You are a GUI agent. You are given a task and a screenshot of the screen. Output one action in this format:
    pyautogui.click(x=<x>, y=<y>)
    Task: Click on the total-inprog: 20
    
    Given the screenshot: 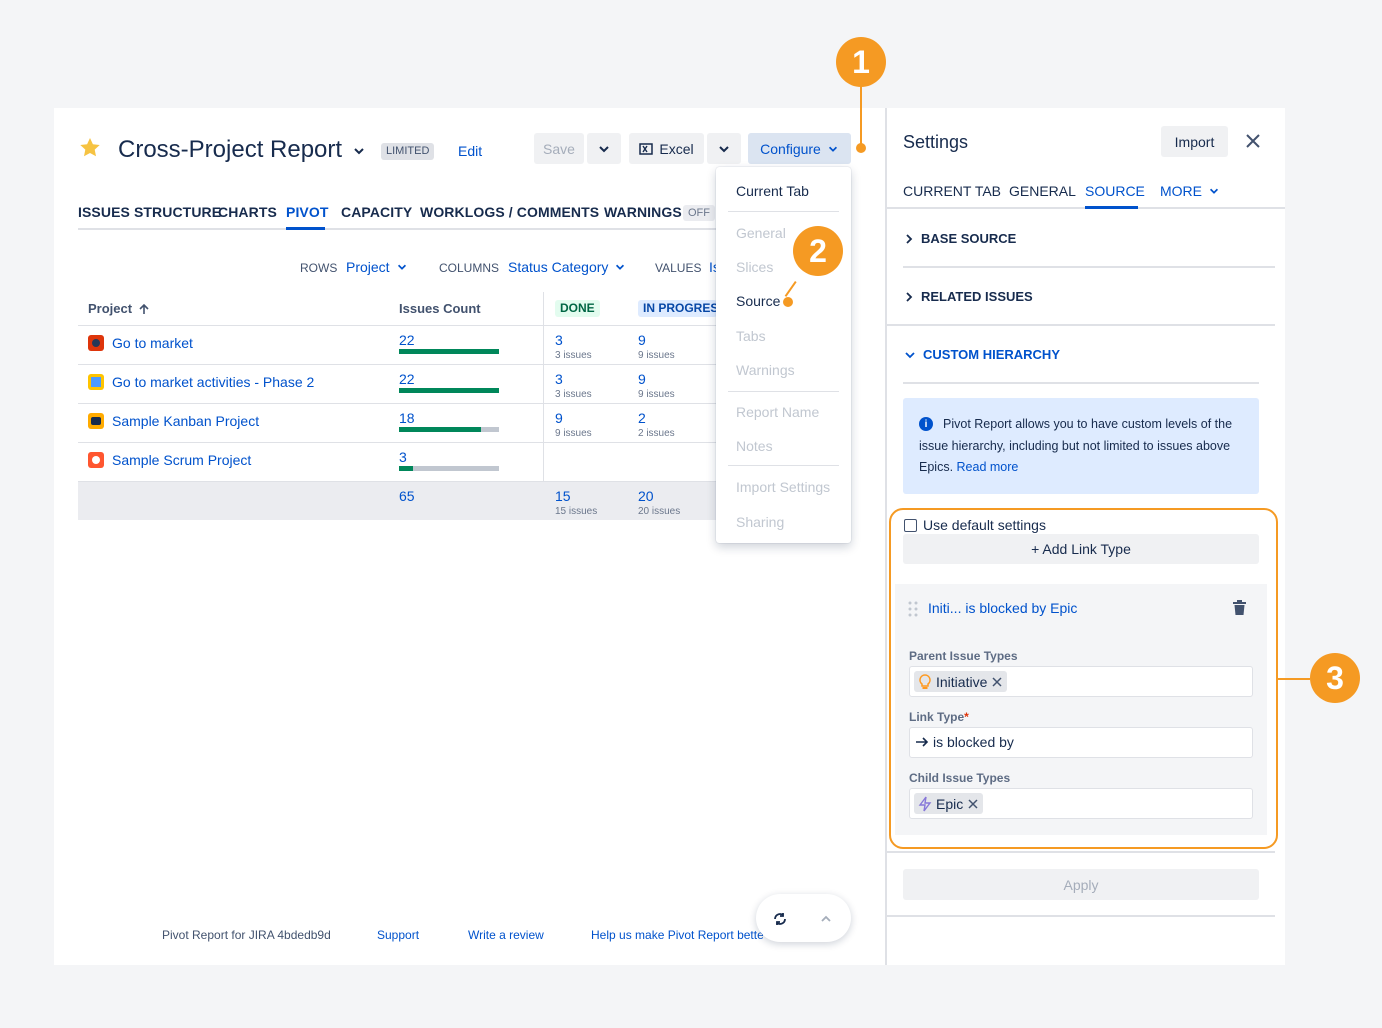 What is the action you would take?
    pyautogui.click(x=646, y=496)
    